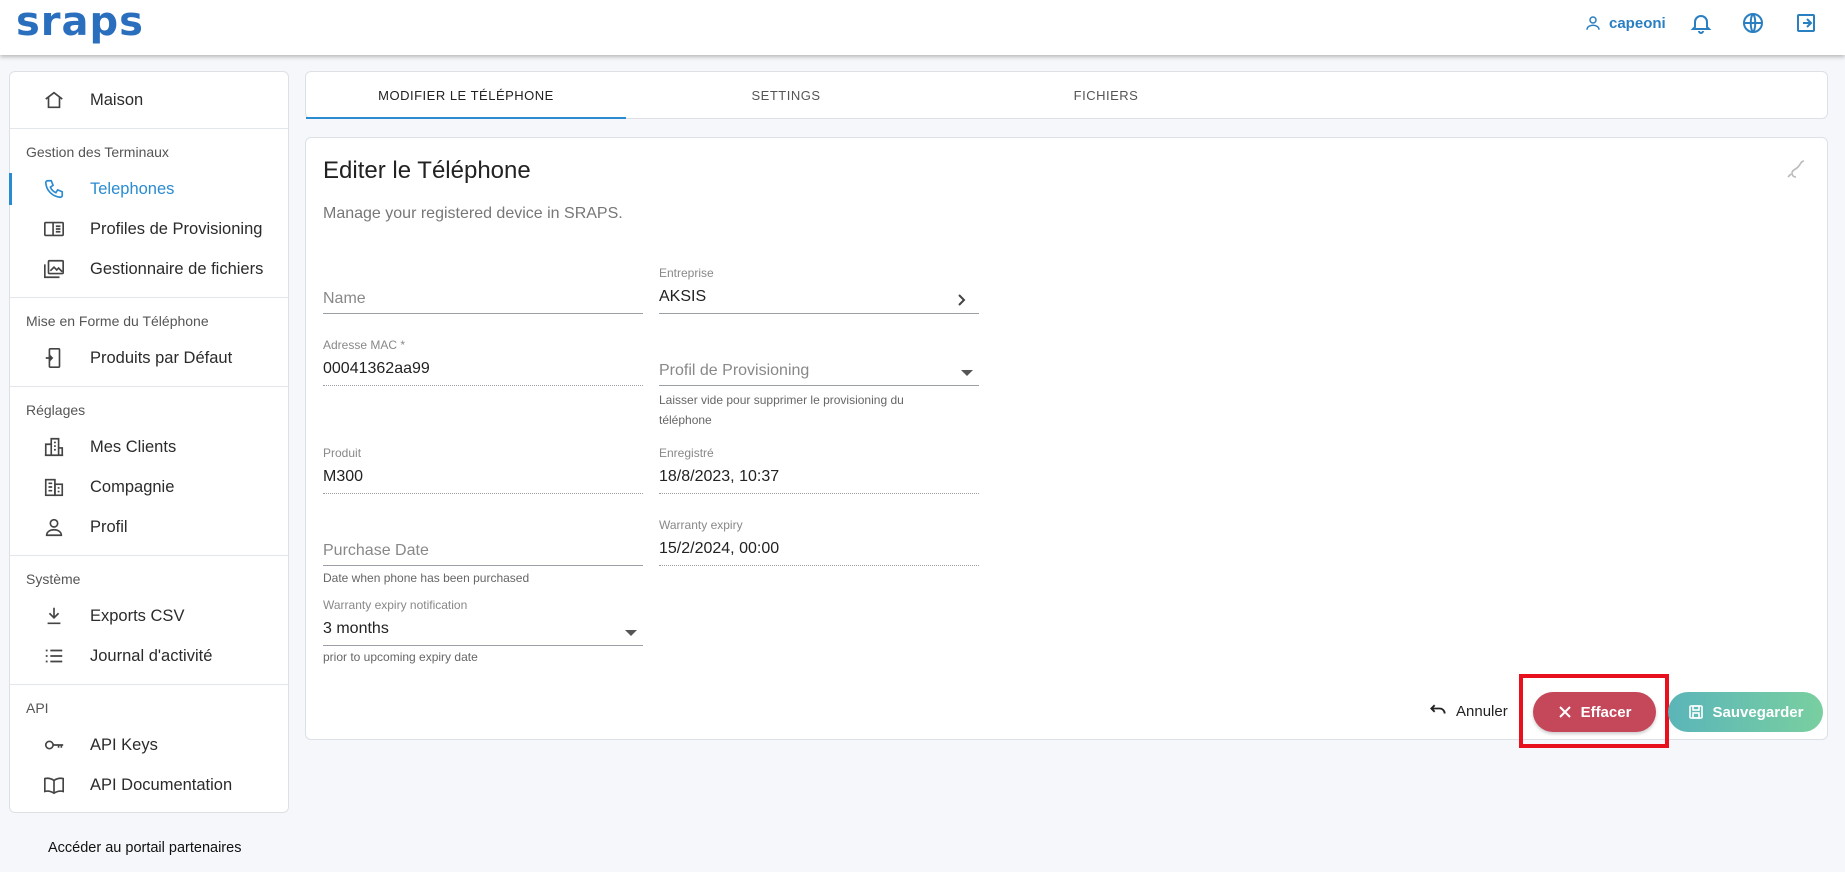 This screenshot has height=872, width=1845. What do you see at coordinates (37, 708) in the screenshot?
I see `section-title-api: API` at bounding box center [37, 708].